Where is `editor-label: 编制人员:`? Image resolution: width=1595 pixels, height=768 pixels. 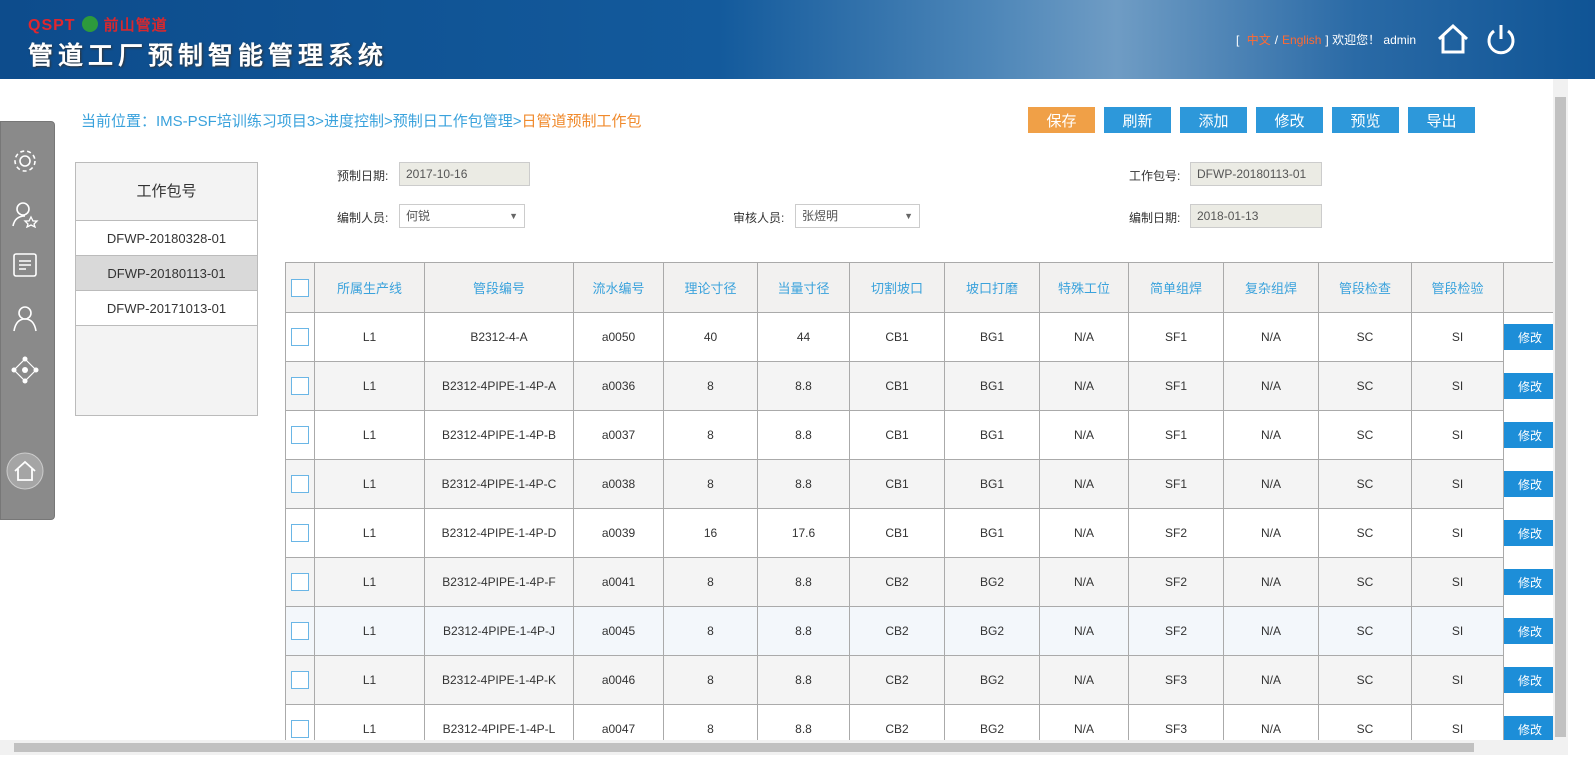 editor-label: 编制人员: is located at coordinates (363, 218).